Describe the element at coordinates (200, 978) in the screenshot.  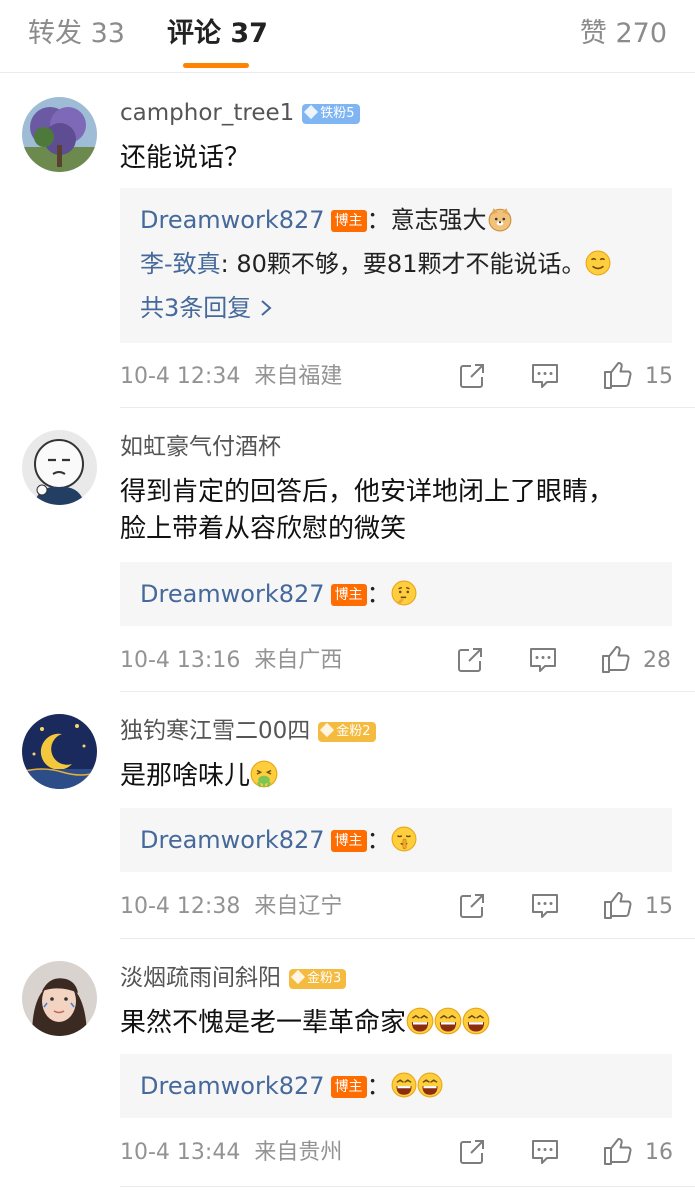
I see `username-text: 淡烟疏雨间斜阳` at that location.